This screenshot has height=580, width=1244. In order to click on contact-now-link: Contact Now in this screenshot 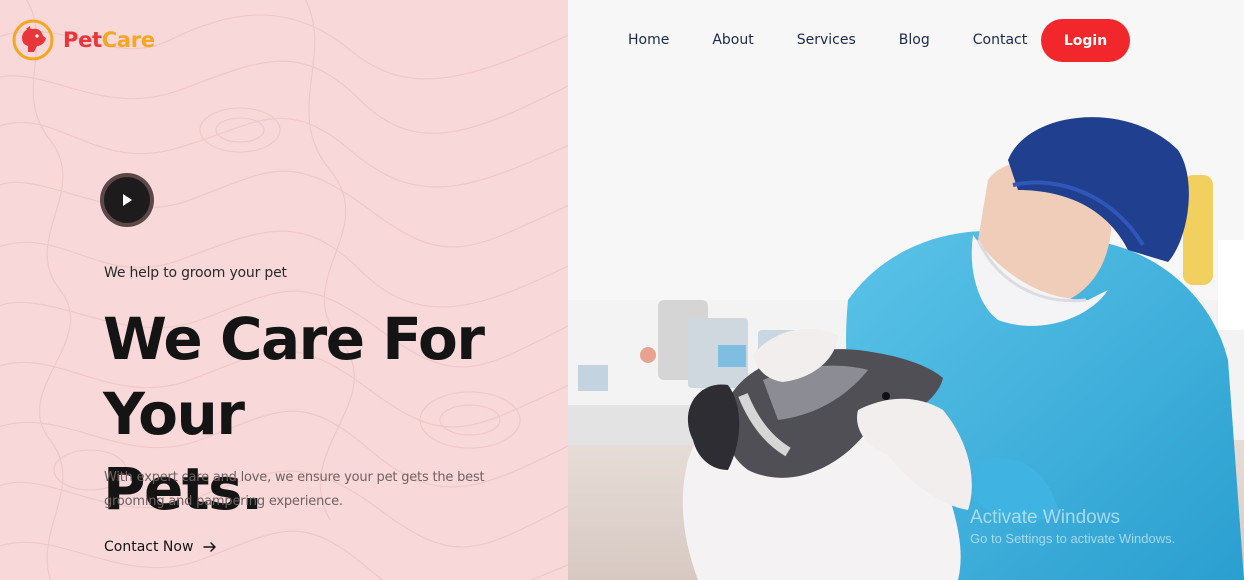, I will do `click(160, 547)`.